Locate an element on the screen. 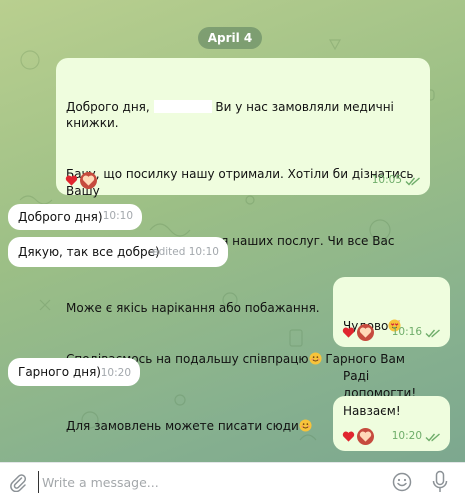 The image size is (465, 500). date-separator: April 4 is located at coordinates (230, 38).